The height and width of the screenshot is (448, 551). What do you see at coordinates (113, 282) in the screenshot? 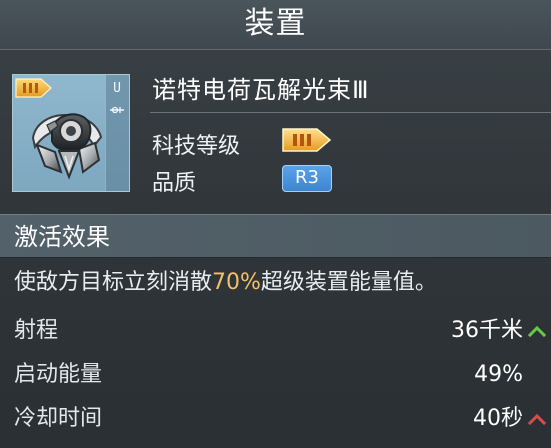
I see `effect-text-prefix: 使敌方目标立刻消散` at bounding box center [113, 282].